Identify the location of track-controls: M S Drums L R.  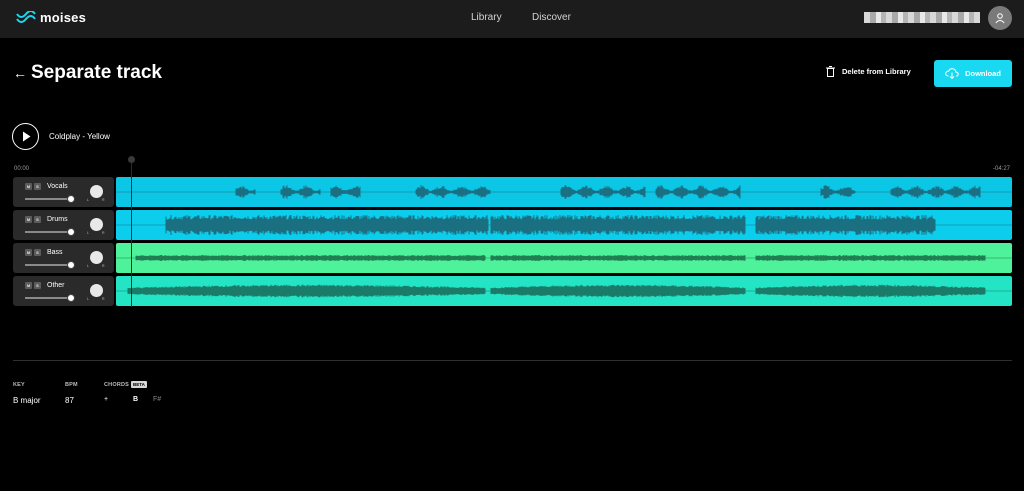
(63, 225).